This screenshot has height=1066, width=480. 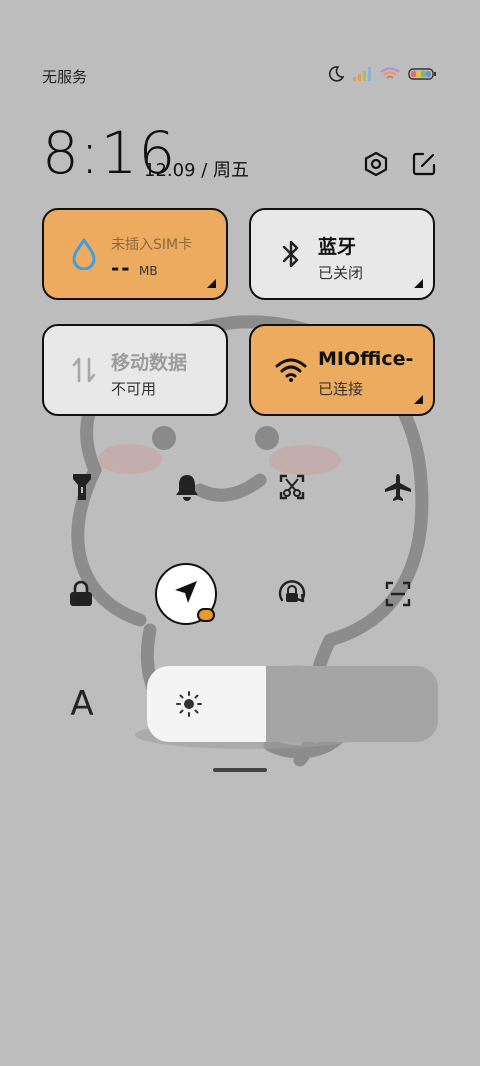 I want to click on wifi-network-name: MIOffice-, so click(x=366, y=359).